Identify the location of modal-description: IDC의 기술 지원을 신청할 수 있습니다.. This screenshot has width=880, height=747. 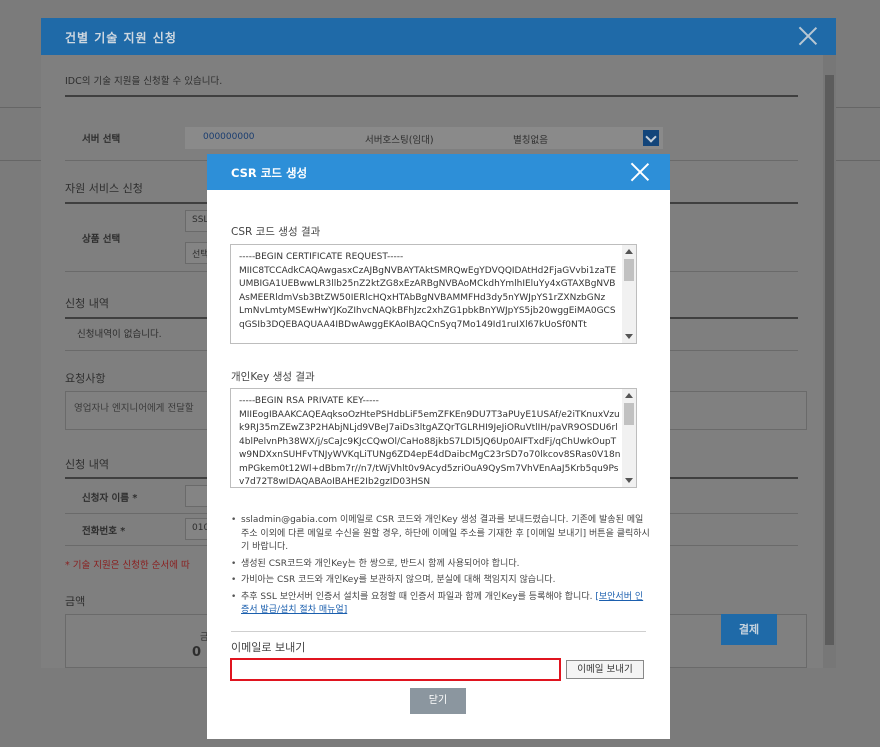
(144, 81).